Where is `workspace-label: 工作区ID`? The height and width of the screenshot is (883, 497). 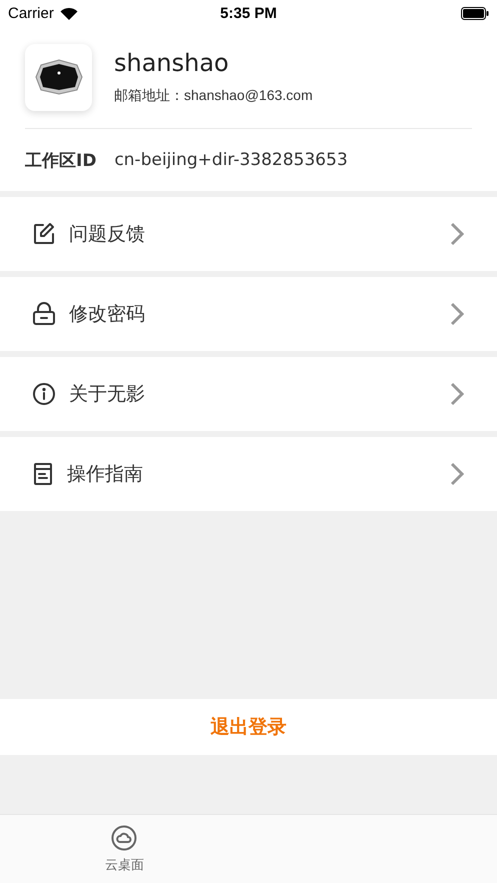 workspace-label: 工作区ID is located at coordinates (60, 161).